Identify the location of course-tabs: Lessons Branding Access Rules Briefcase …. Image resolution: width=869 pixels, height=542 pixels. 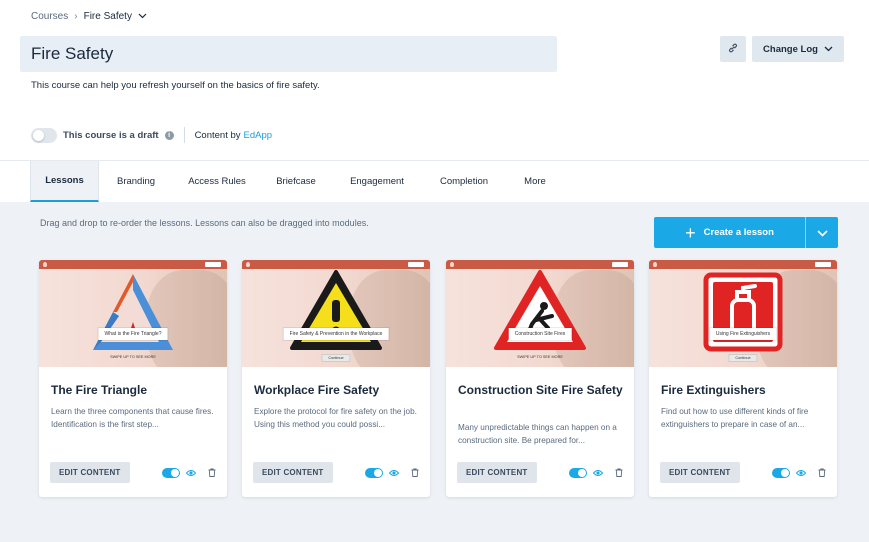
(434, 181).